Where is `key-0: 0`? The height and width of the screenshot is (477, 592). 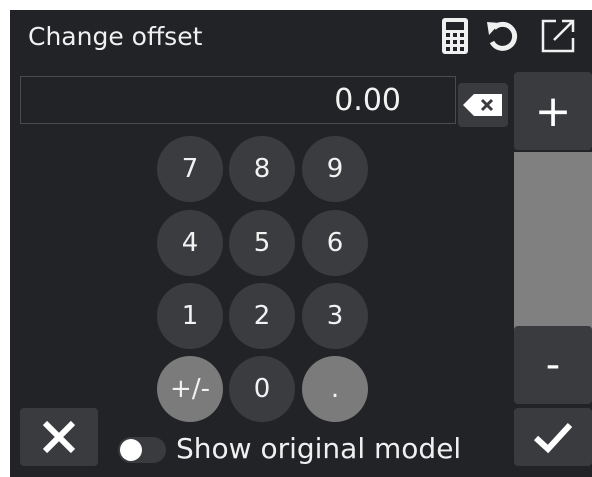
key-0: 0 is located at coordinates (262, 389).